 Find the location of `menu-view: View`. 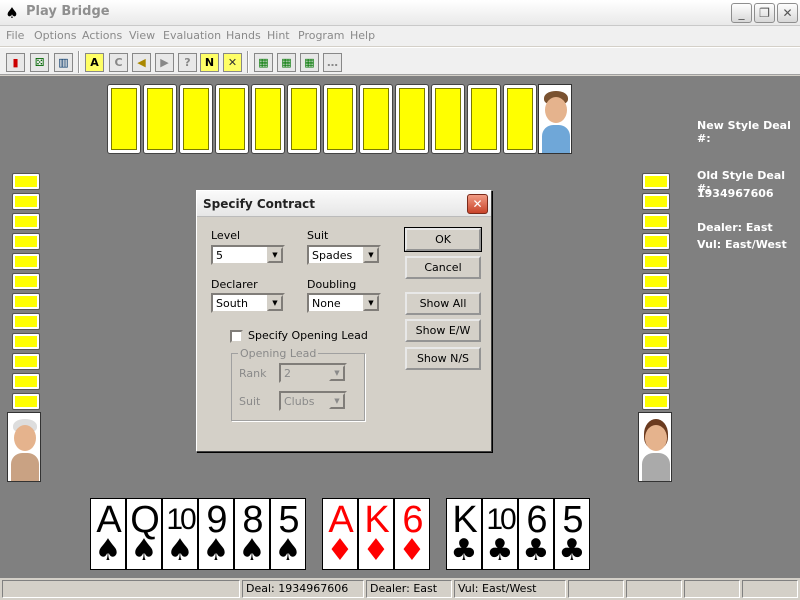

menu-view: View is located at coordinates (142, 35).